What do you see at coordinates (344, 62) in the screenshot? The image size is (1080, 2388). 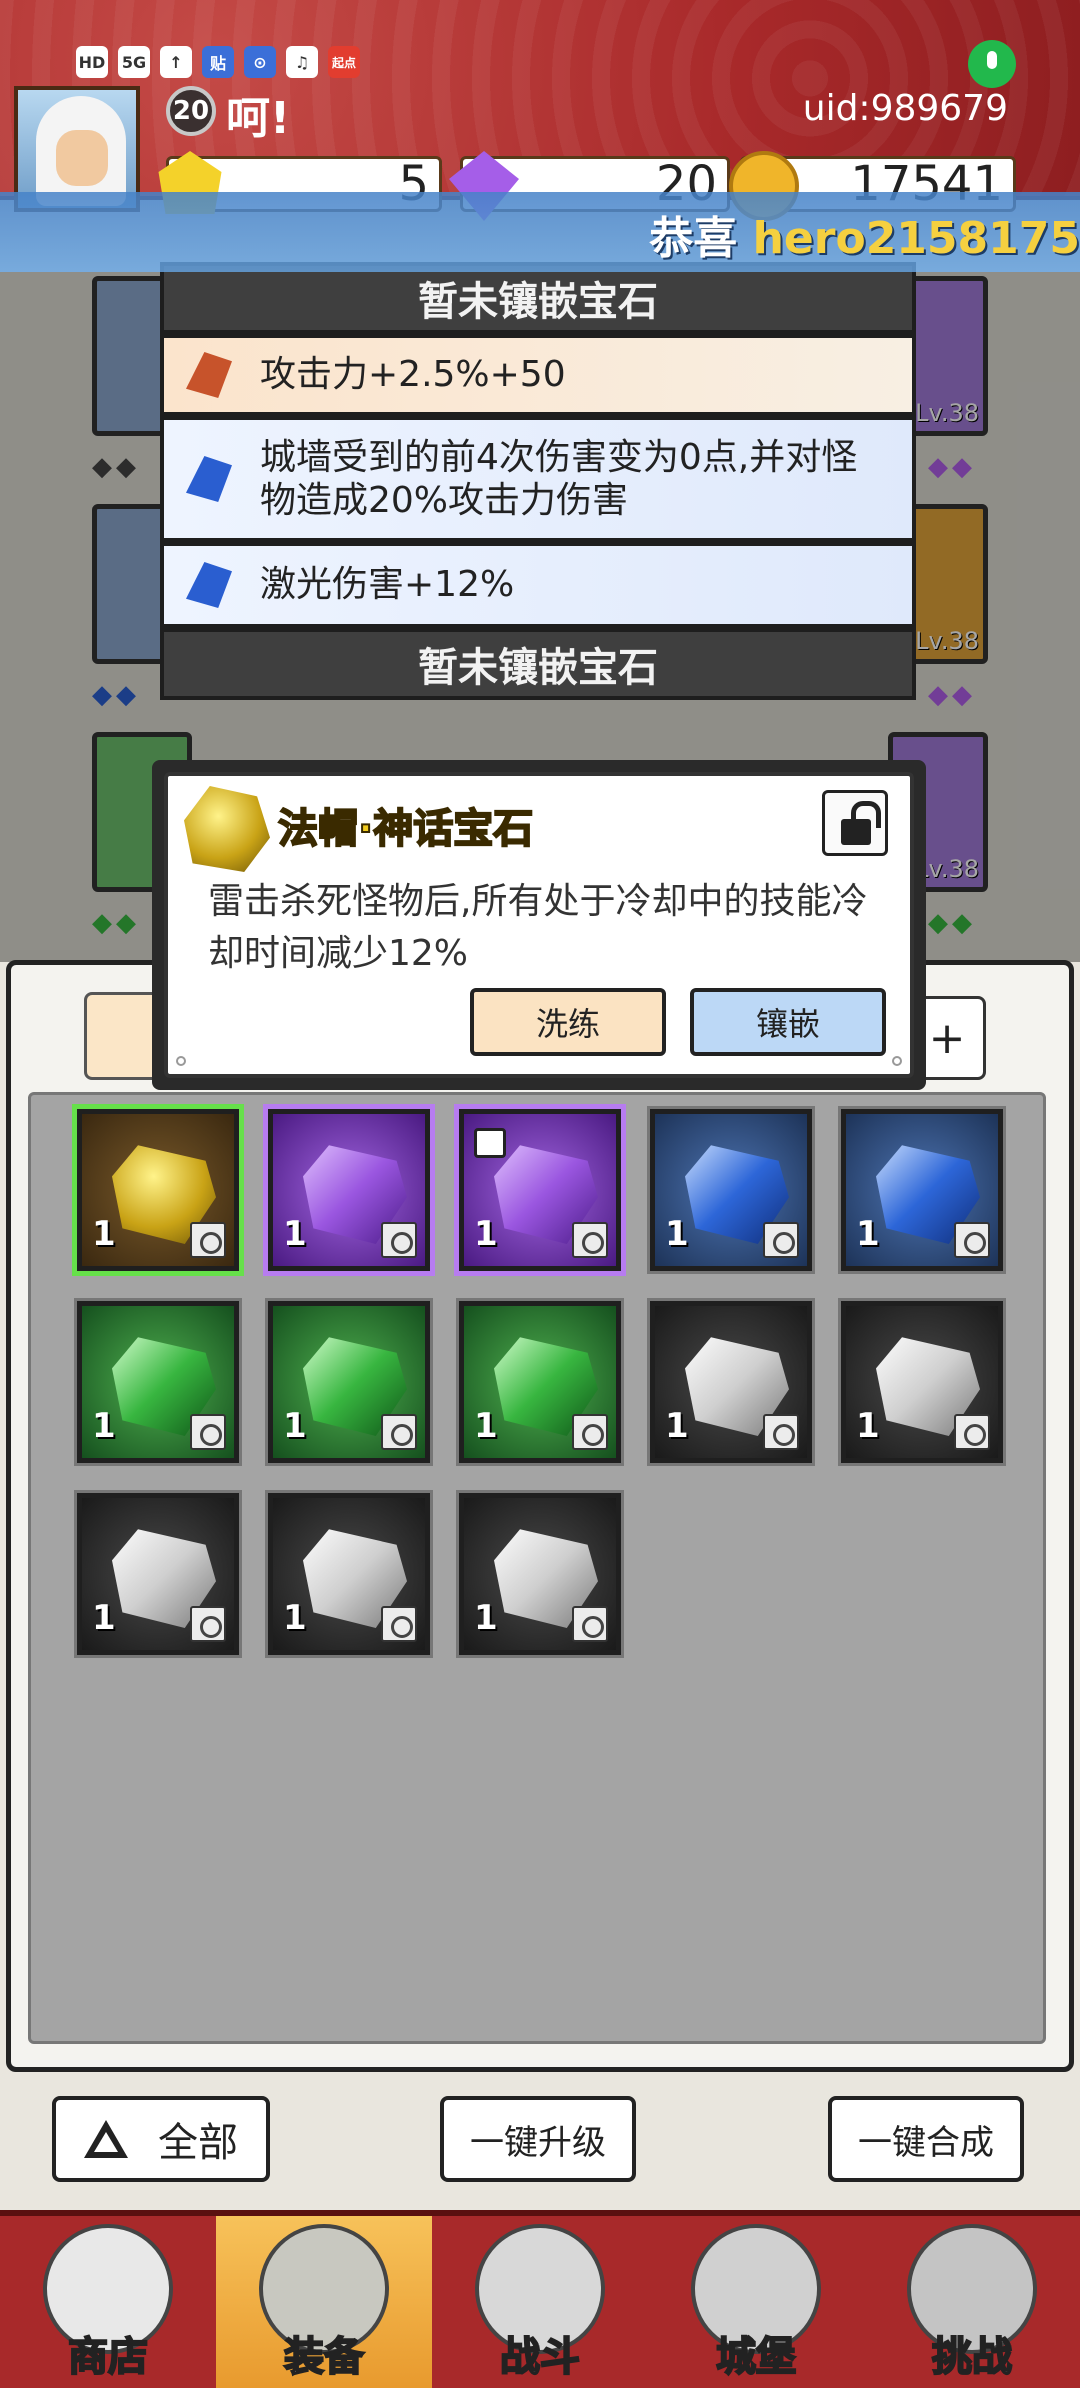 I see `qidian-icon: 起点` at bounding box center [344, 62].